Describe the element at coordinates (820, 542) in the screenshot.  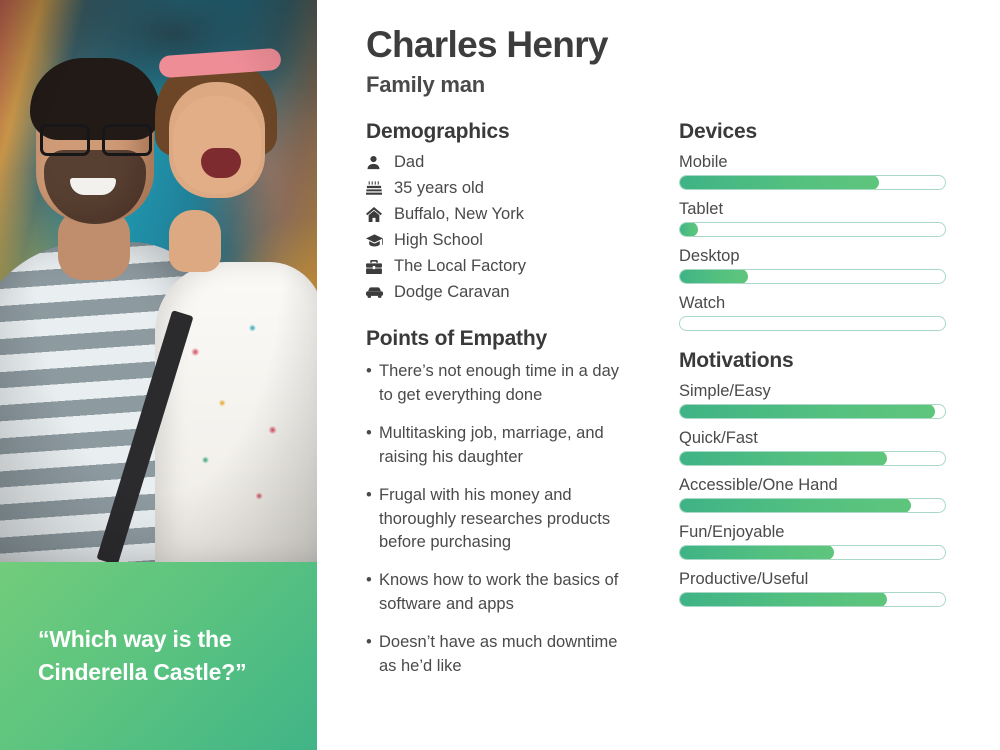
I see `motivation-row-fun-enjoyable: Fun/Enjoyable` at that location.